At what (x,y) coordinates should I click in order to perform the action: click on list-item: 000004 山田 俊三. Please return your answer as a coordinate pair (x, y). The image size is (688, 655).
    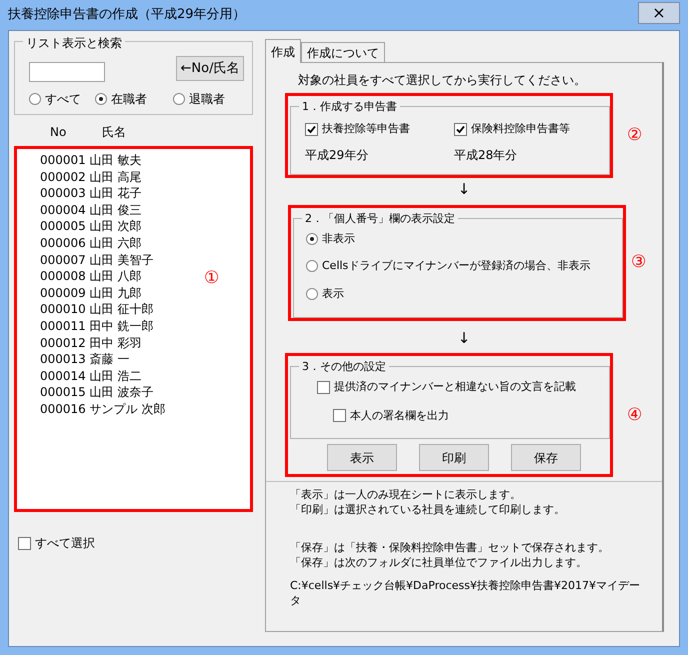
    Looking at the image, I should click on (91, 210).